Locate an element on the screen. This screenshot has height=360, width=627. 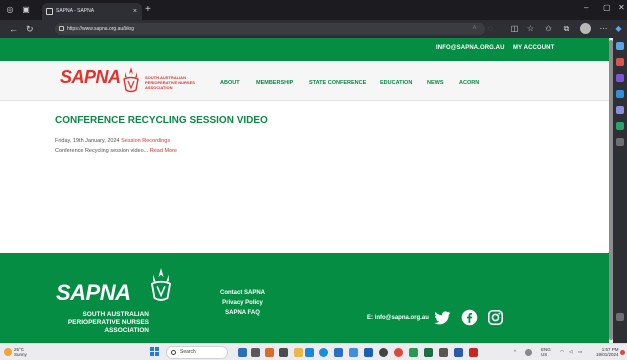
footer-sub-line: ASSOCIATION is located at coordinates (126, 330).